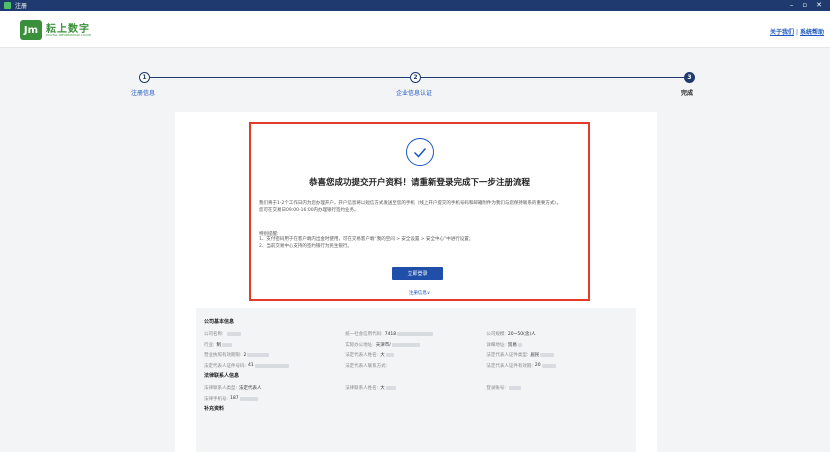 The height and width of the screenshot is (452, 830). Describe the element at coordinates (792, 5) in the screenshot. I see `minimize-button: –` at that location.